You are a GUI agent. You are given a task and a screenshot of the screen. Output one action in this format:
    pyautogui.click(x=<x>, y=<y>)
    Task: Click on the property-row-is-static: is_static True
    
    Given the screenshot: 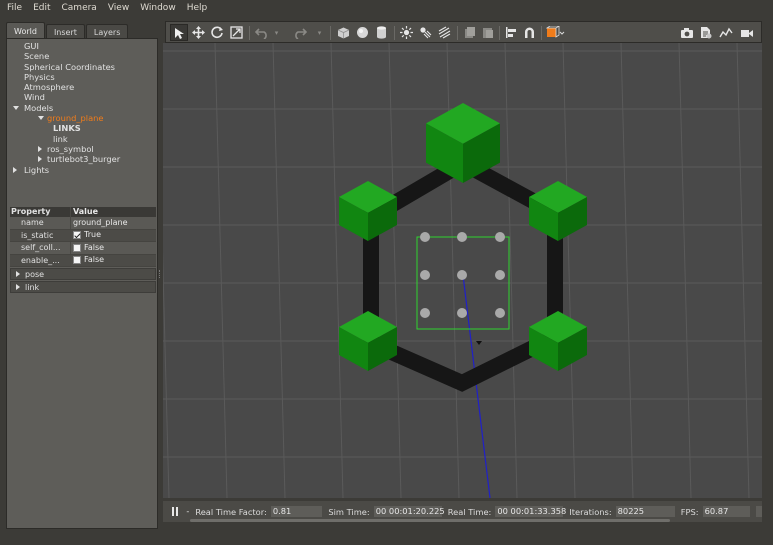 What is the action you would take?
    pyautogui.click(x=83, y=235)
    